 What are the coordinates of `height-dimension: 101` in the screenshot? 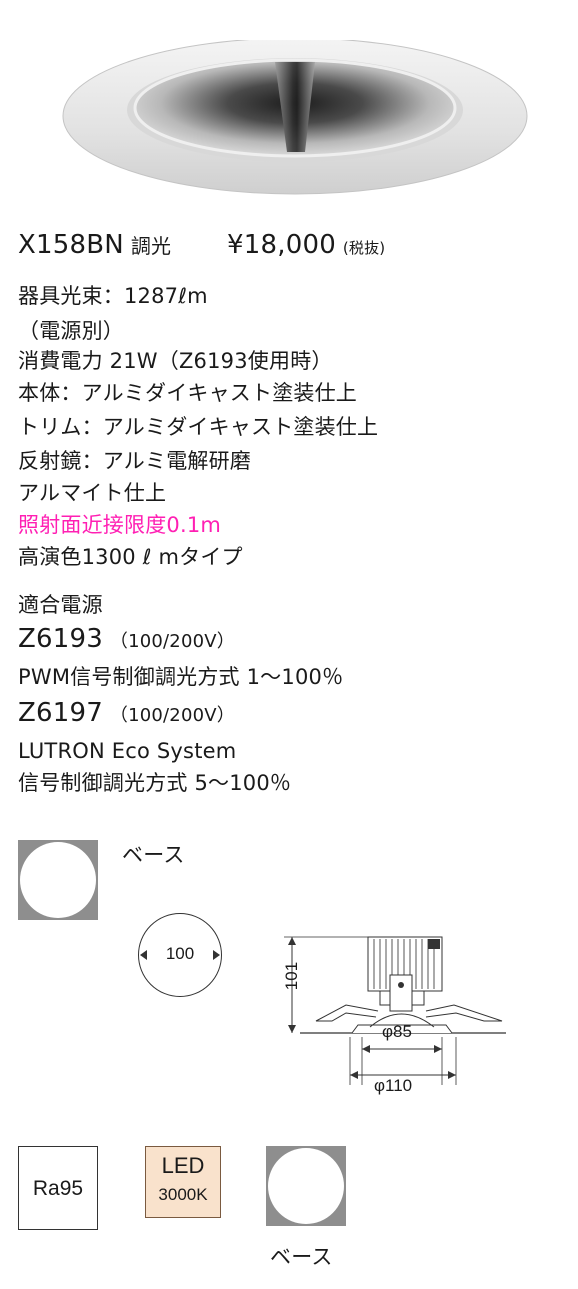 It's located at (292, 976).